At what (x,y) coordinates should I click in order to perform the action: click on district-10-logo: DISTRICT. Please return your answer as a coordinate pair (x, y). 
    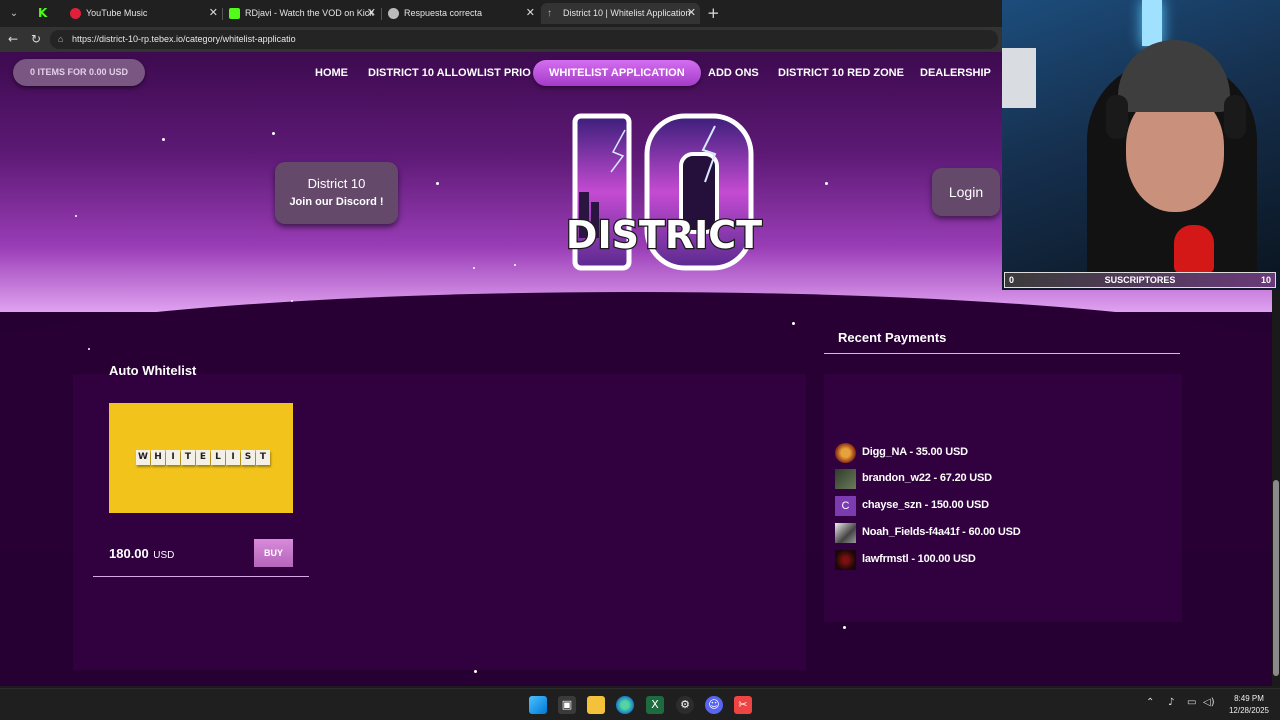
    Looking at the image, I should click on (664, 194).